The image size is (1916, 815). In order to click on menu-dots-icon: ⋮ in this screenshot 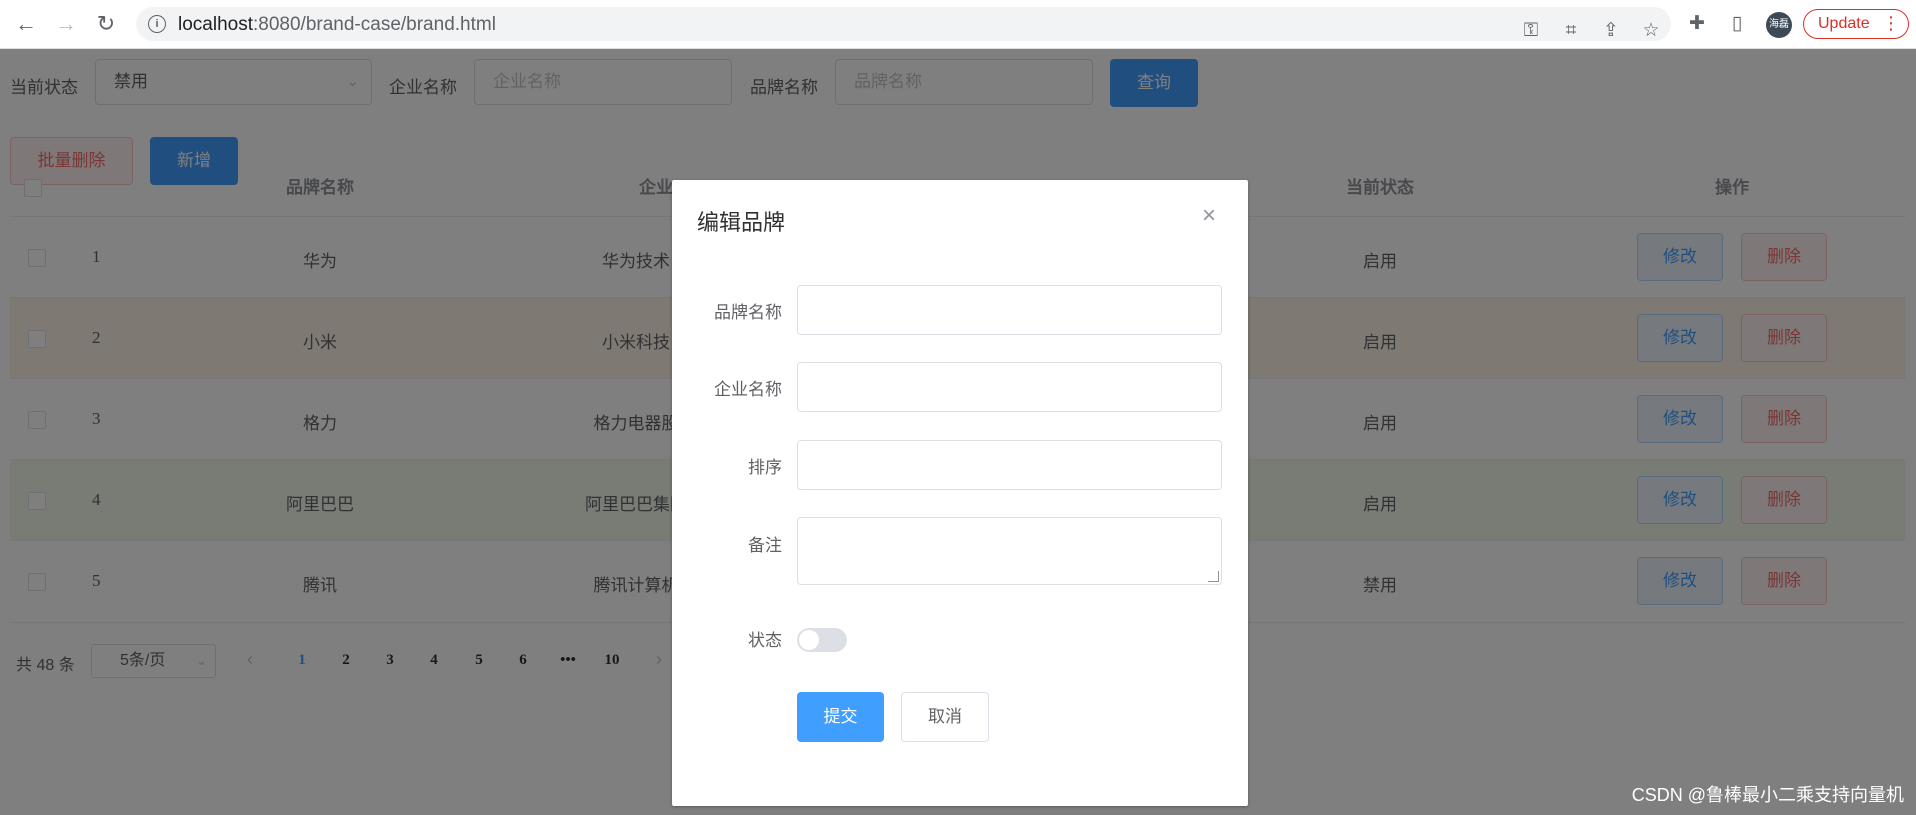, I will do `click(1891, 23)`.